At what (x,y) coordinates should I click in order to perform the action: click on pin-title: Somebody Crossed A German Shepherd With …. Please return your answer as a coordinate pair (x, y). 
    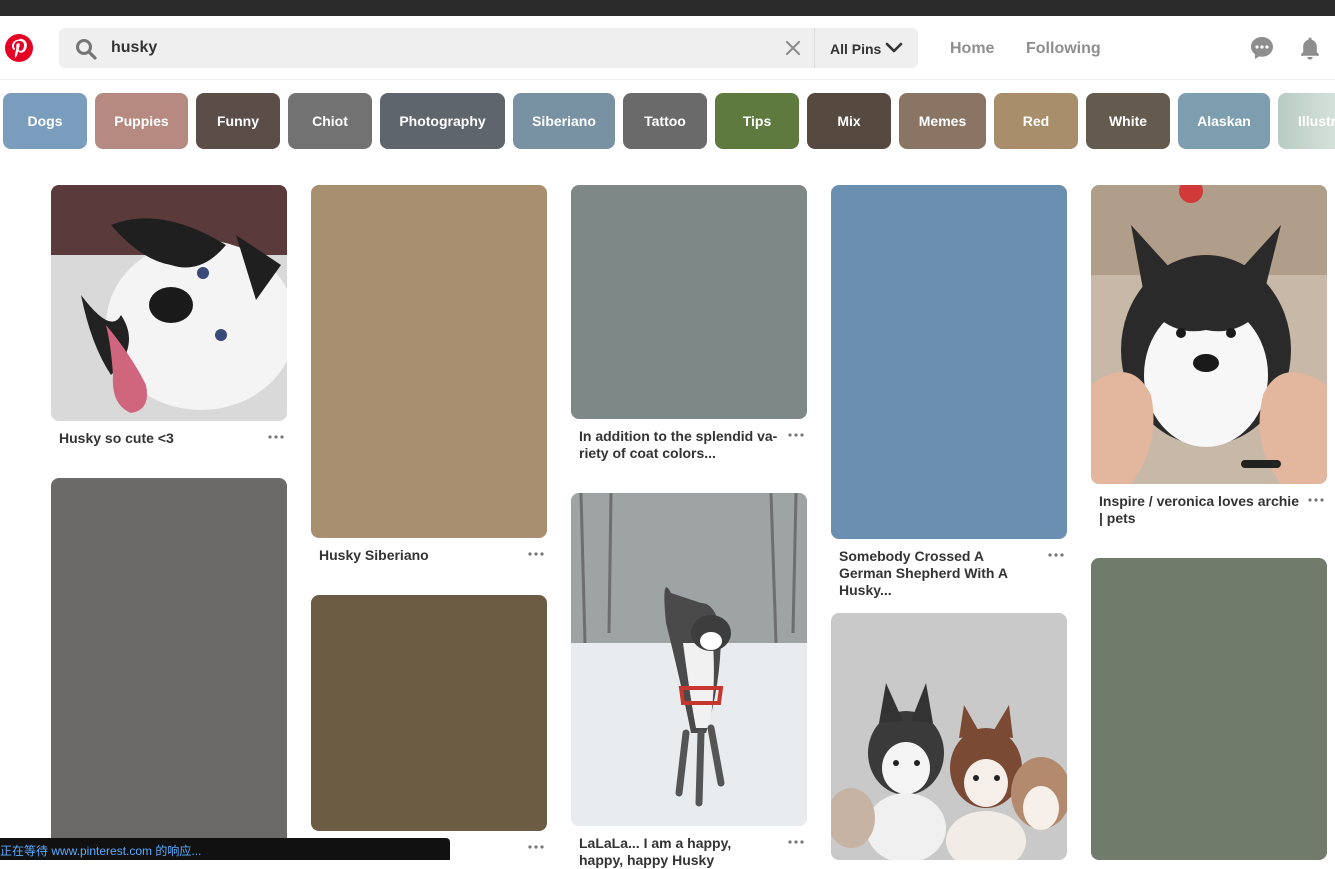
    Looking at the image, I should click on (923, 573).